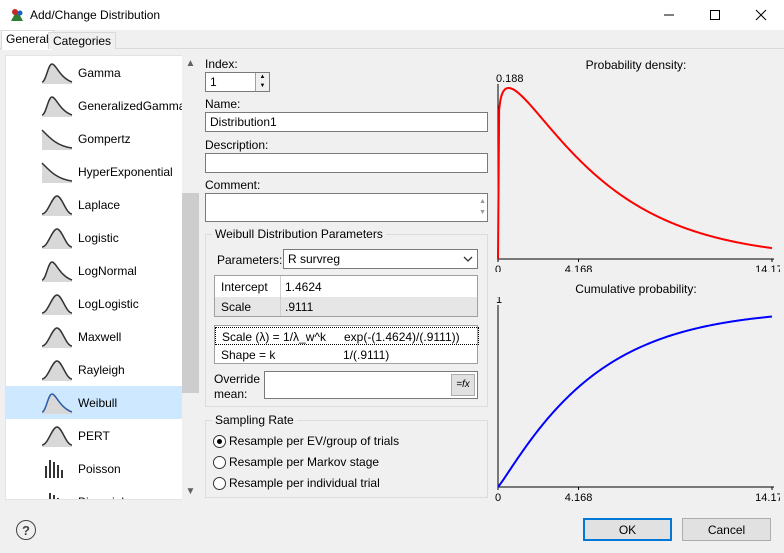 This screenshot has height=553, width=784. I want to click on parameters-select: R survreg, so click(380, 259).